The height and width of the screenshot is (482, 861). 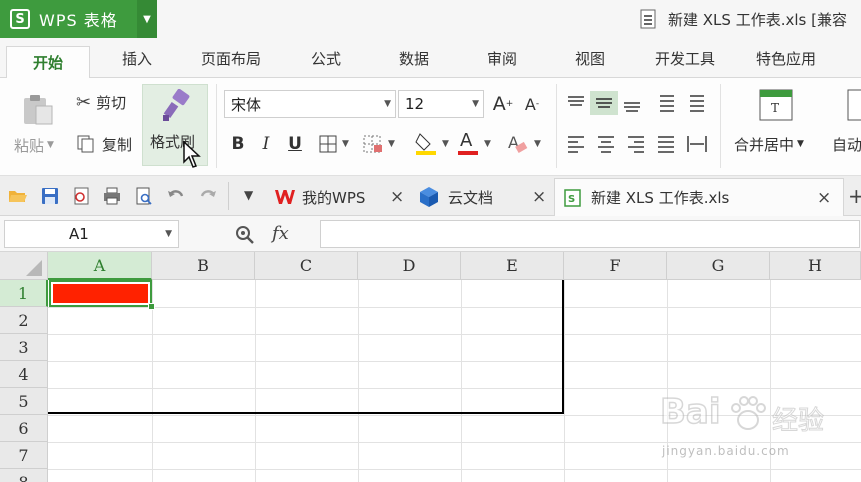 What do you see at coordinates (815, 266) in the screenshot?
I see `column-header-h: H` at bounding box center [815, 266].